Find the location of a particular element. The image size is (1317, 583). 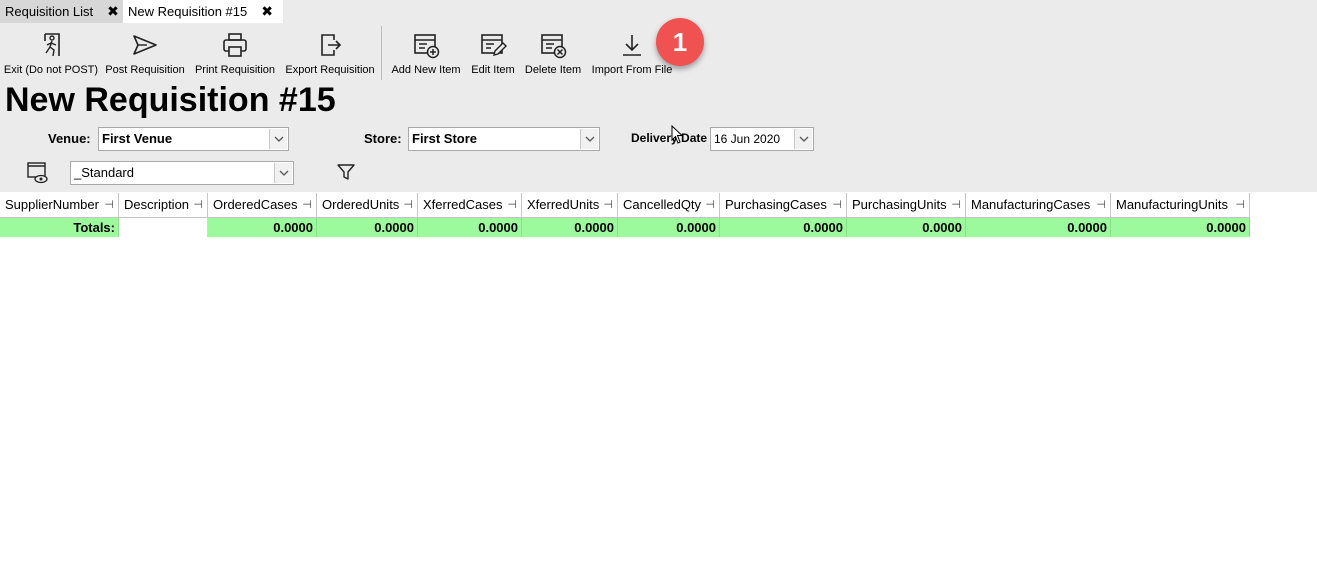

add-item-icon is located at coordinates (427, 46).